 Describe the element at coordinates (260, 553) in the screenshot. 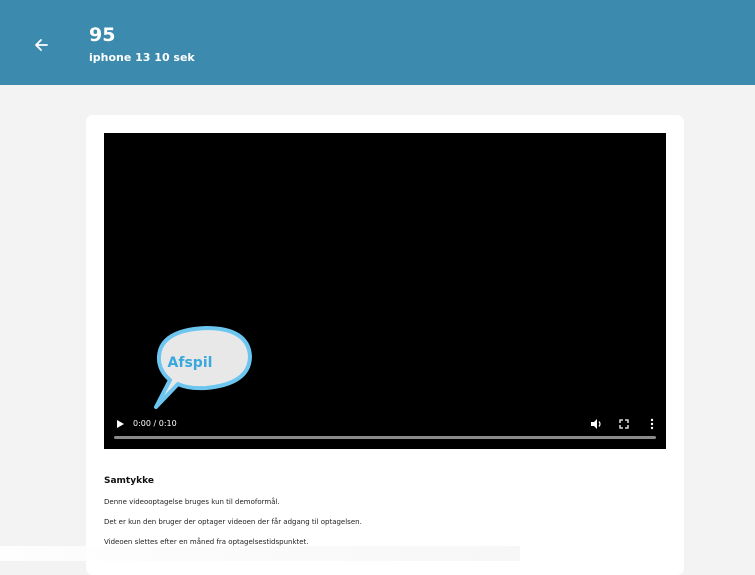

I see `bottom-overlay` at that location.